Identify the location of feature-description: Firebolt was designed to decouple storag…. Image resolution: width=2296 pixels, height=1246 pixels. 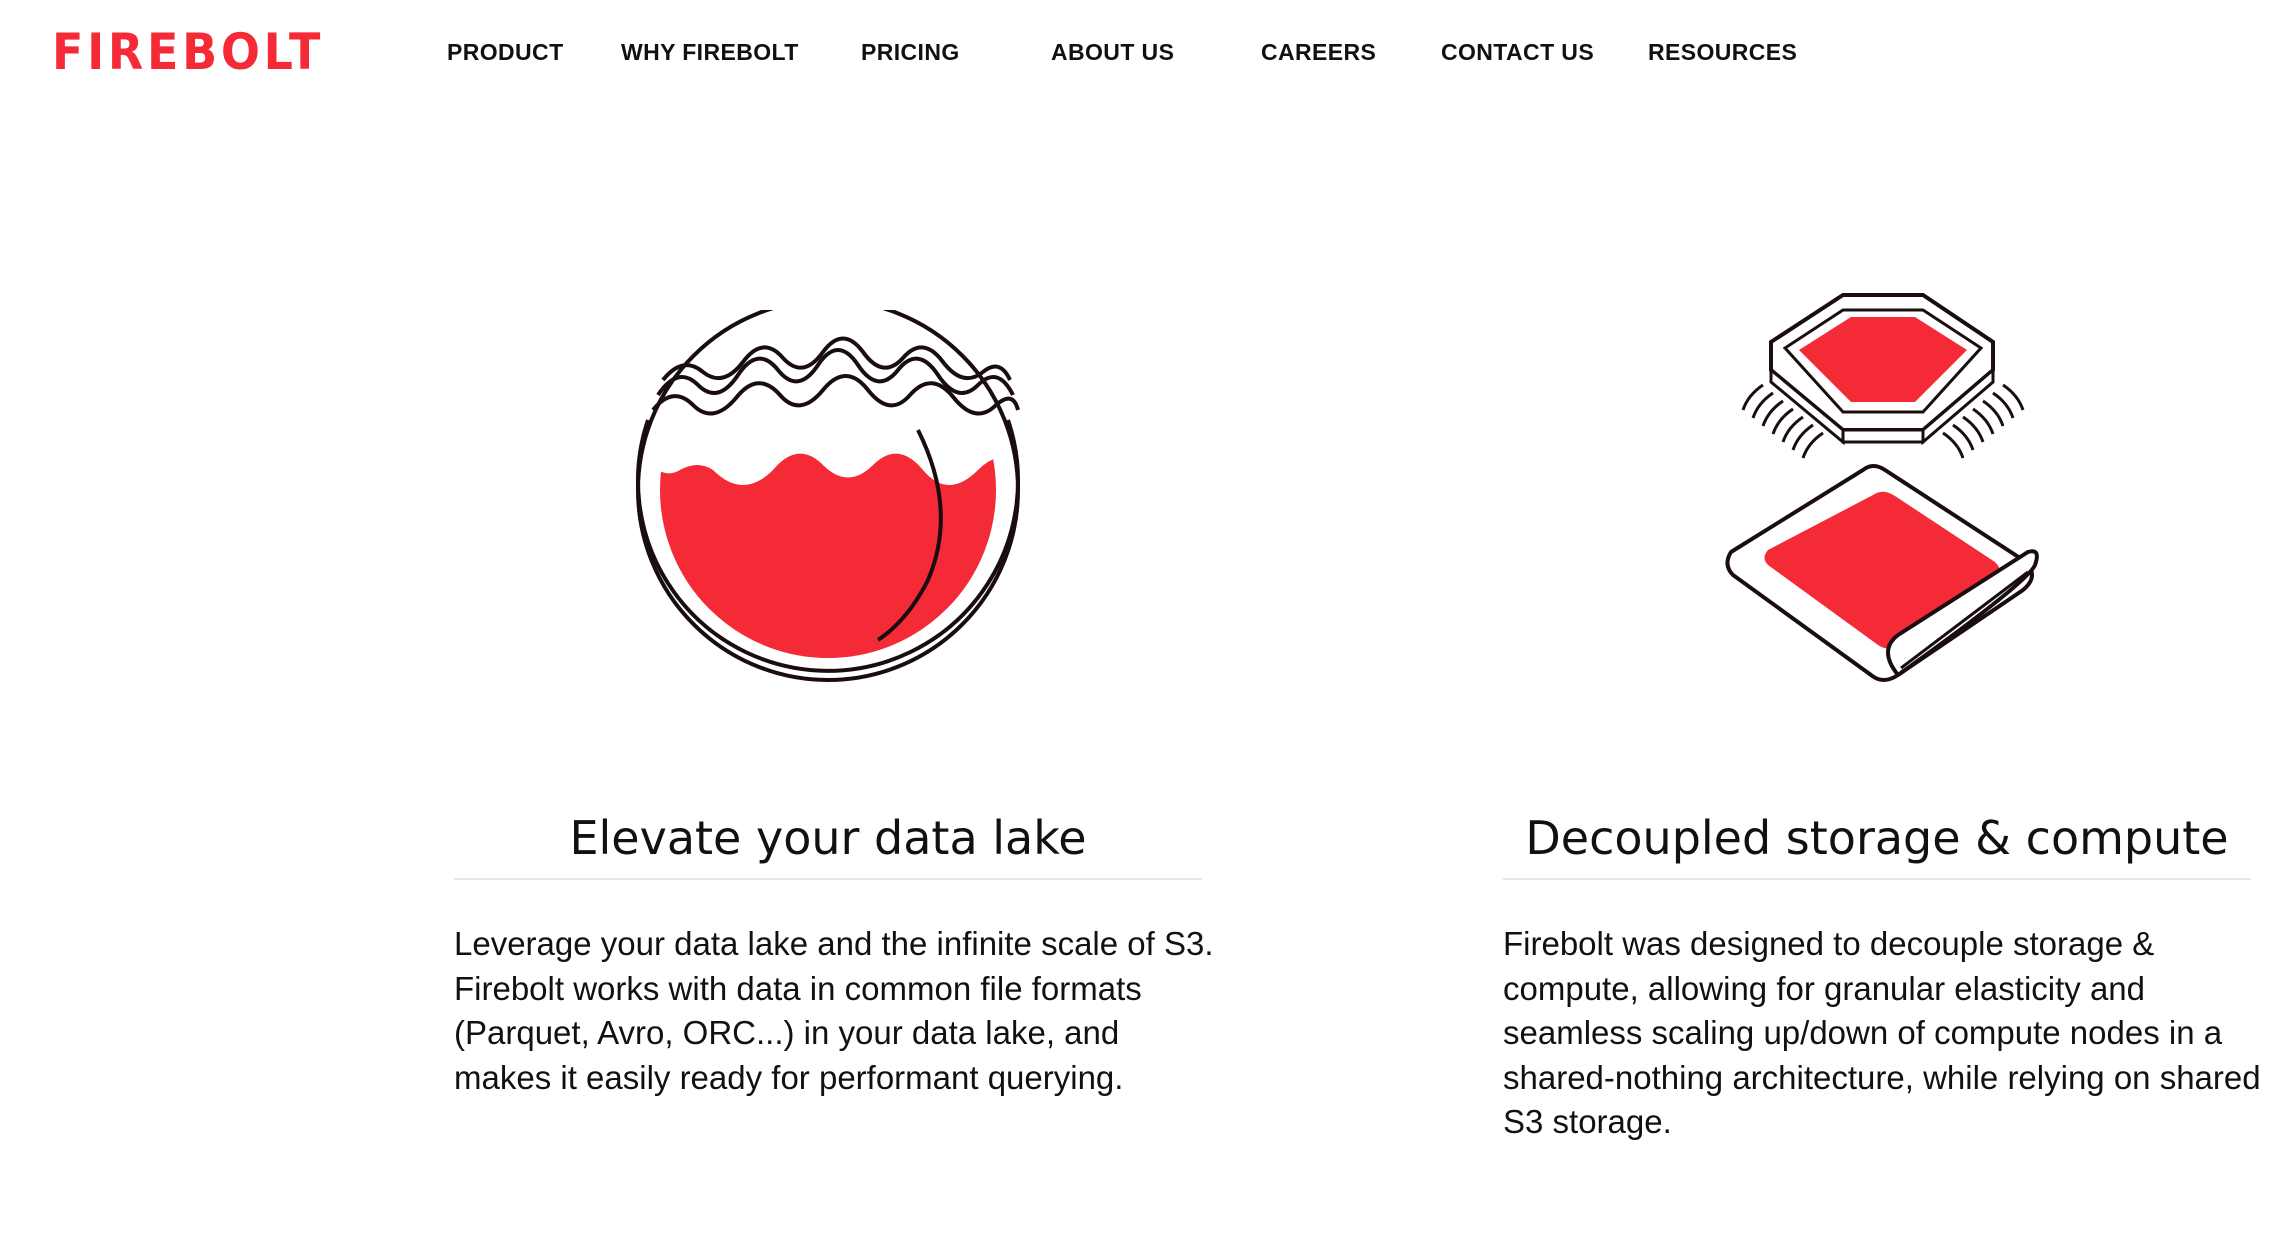
(1882, 1032).